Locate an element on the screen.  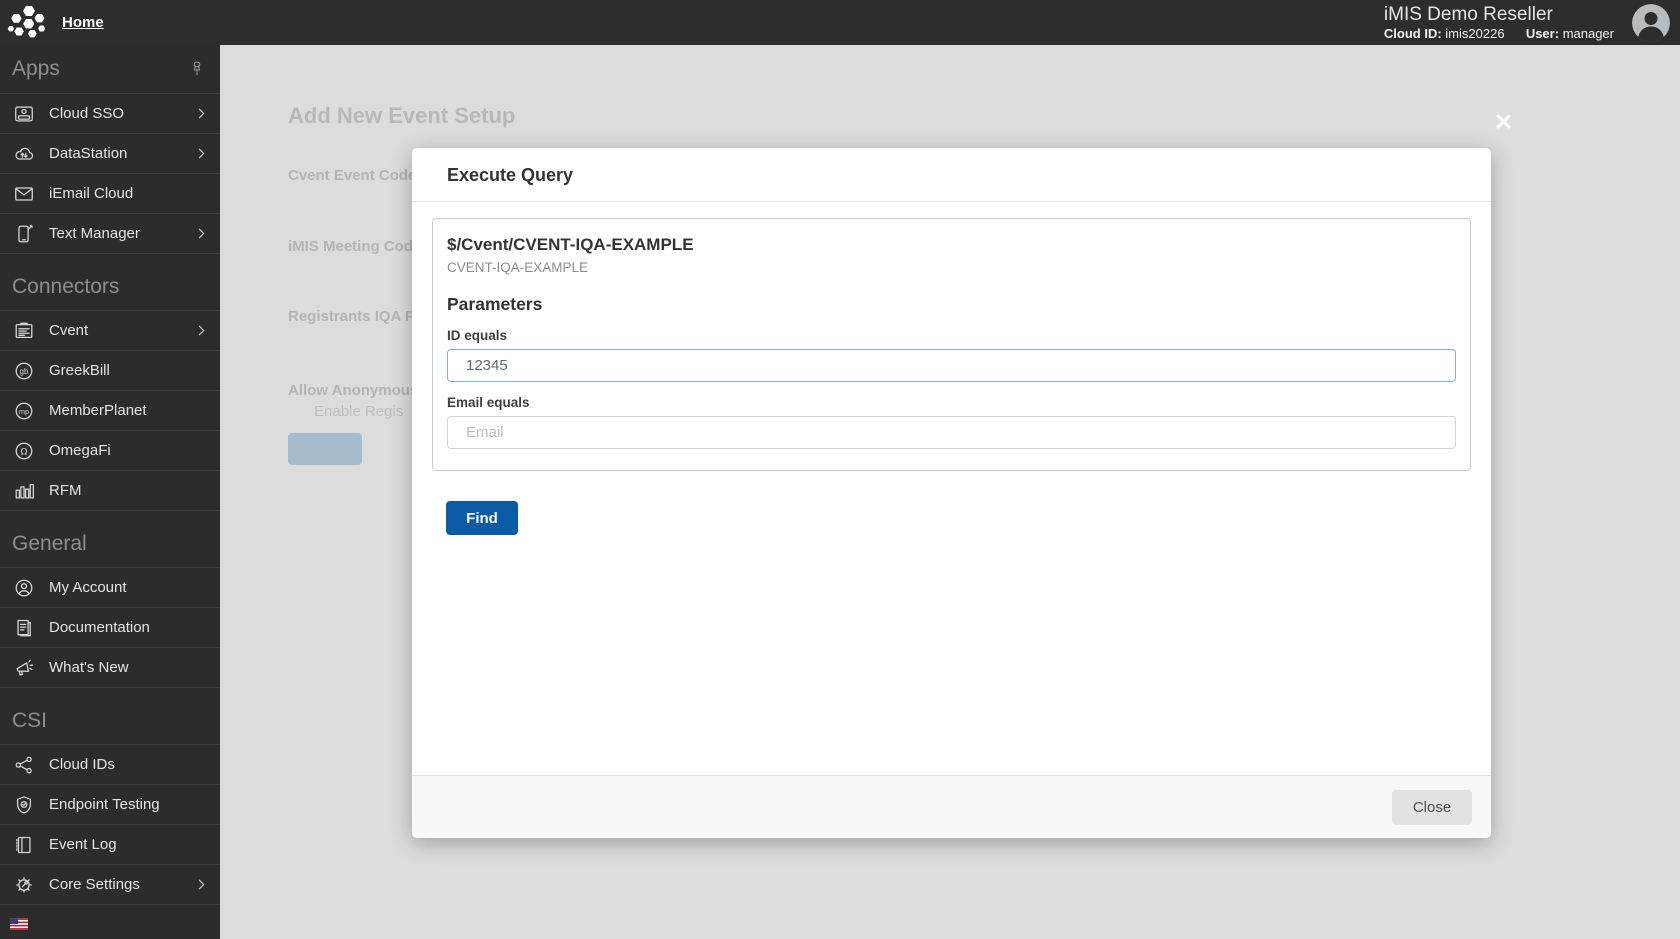
sidebar-section-label: Apps is located at coordinates (36, 68).